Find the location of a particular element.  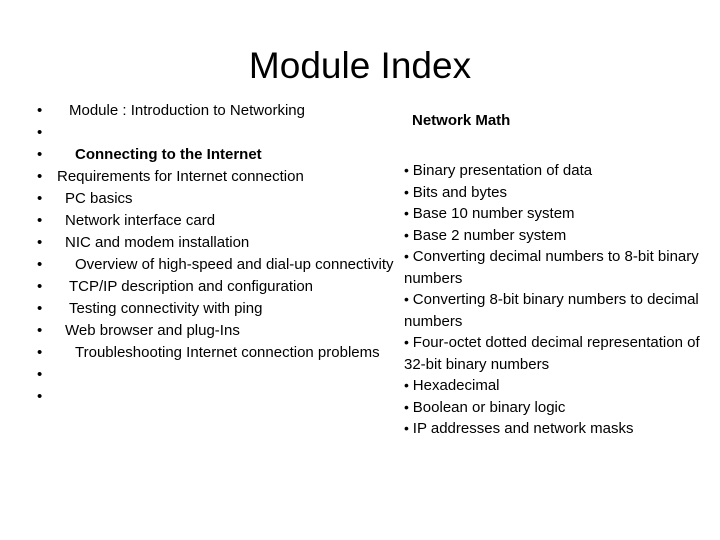

list-item-label: Module : Introduction to Networking is located at coordinates (187, 110).